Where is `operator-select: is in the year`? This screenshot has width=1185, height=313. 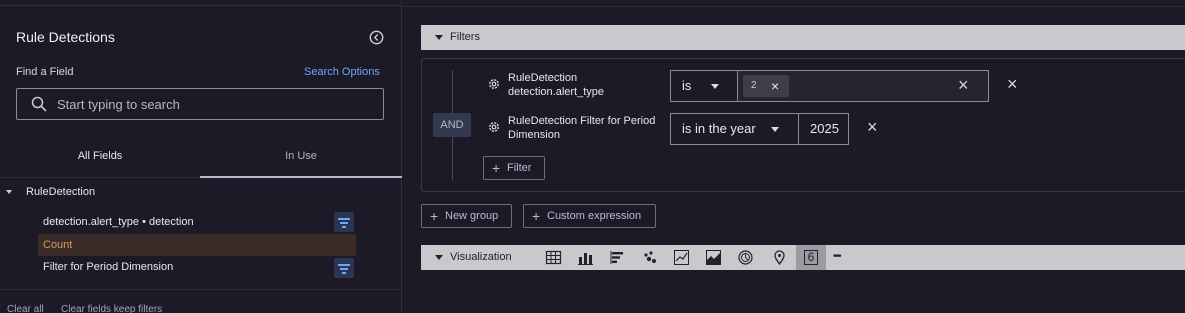
operator-select: is in the year is located at coordinates (734, 129).